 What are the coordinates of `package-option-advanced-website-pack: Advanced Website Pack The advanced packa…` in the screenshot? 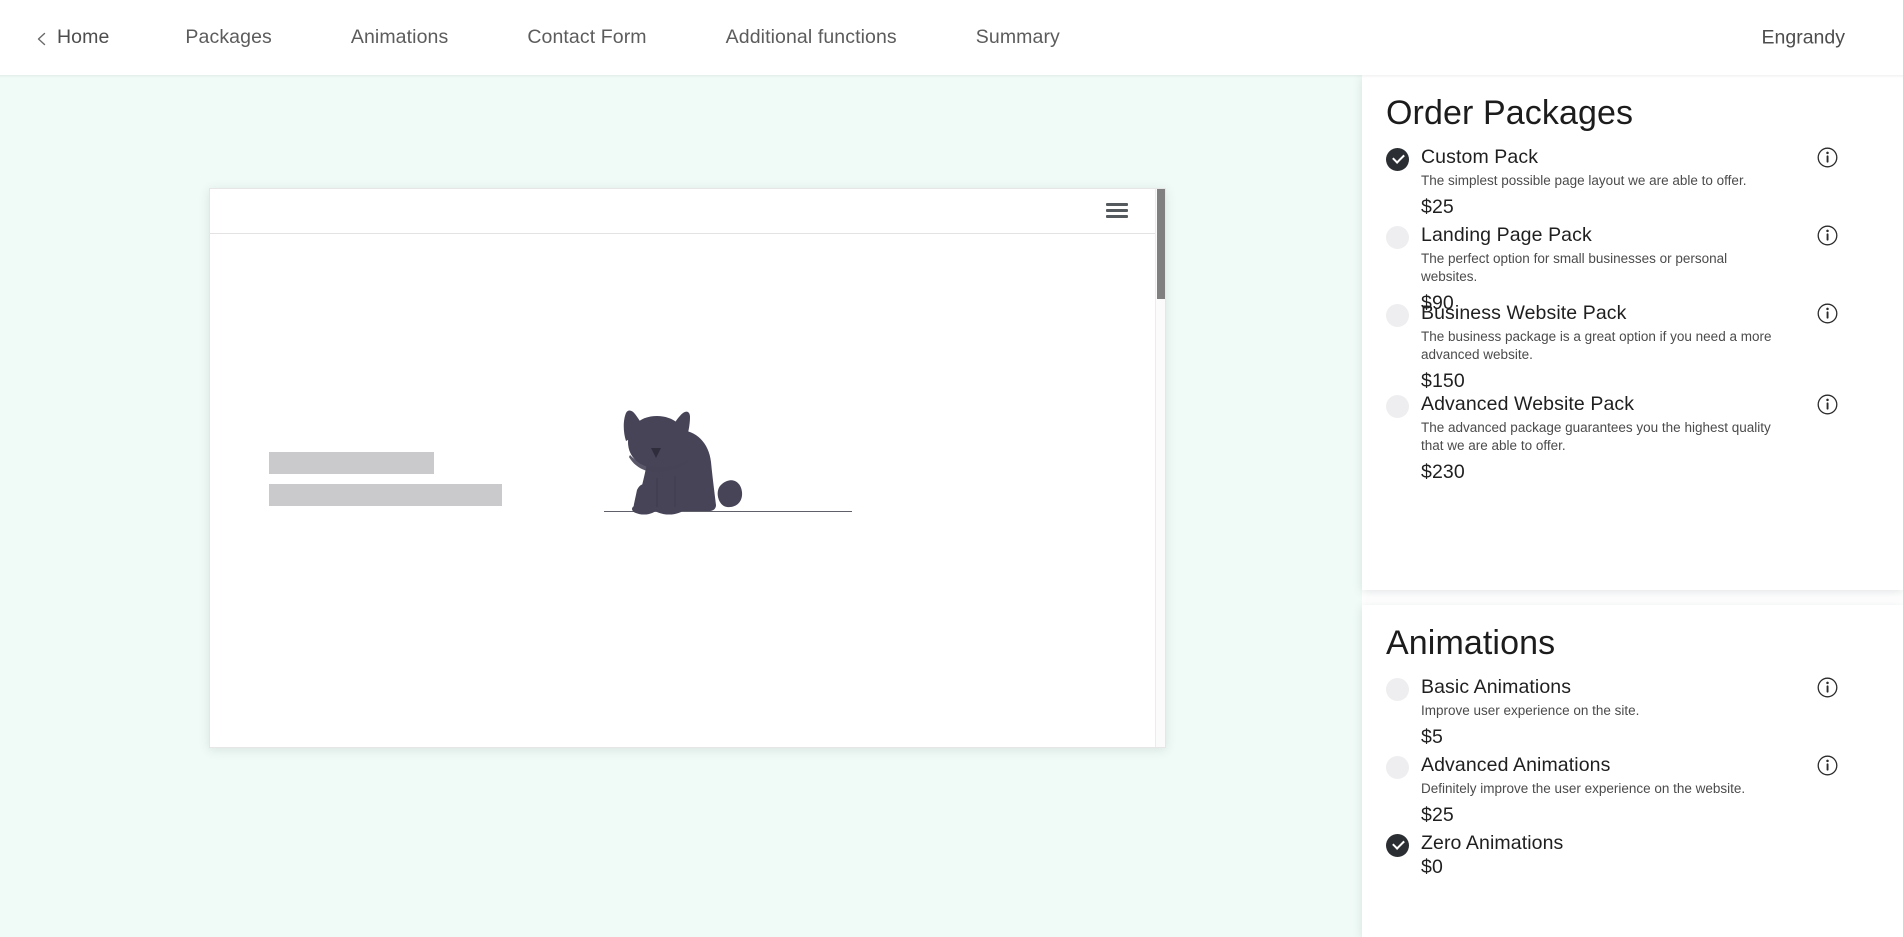 It's located at (1612, 438).